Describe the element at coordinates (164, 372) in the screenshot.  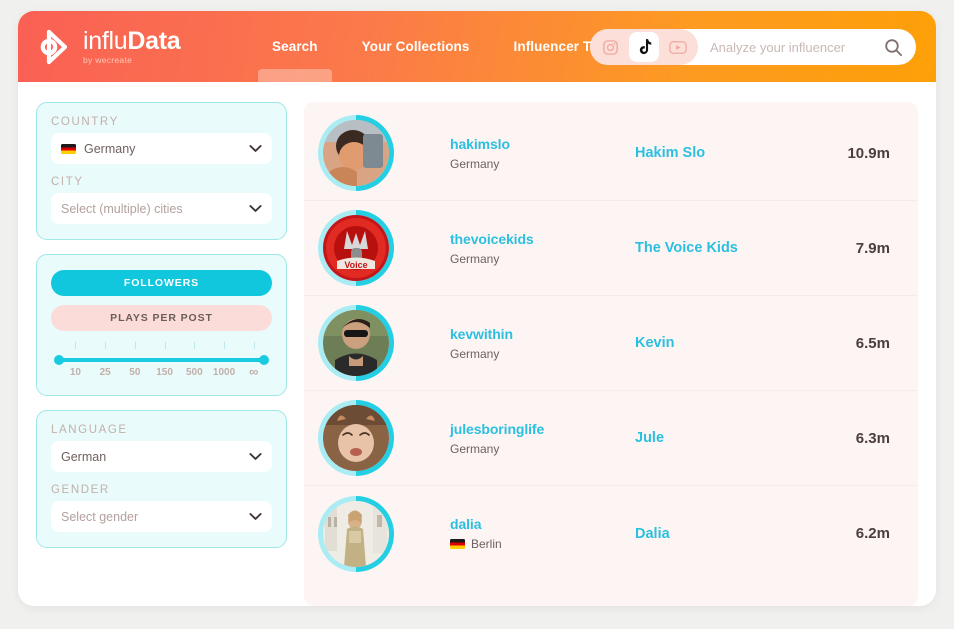
I see `slider-tick-label: 150` at that location.